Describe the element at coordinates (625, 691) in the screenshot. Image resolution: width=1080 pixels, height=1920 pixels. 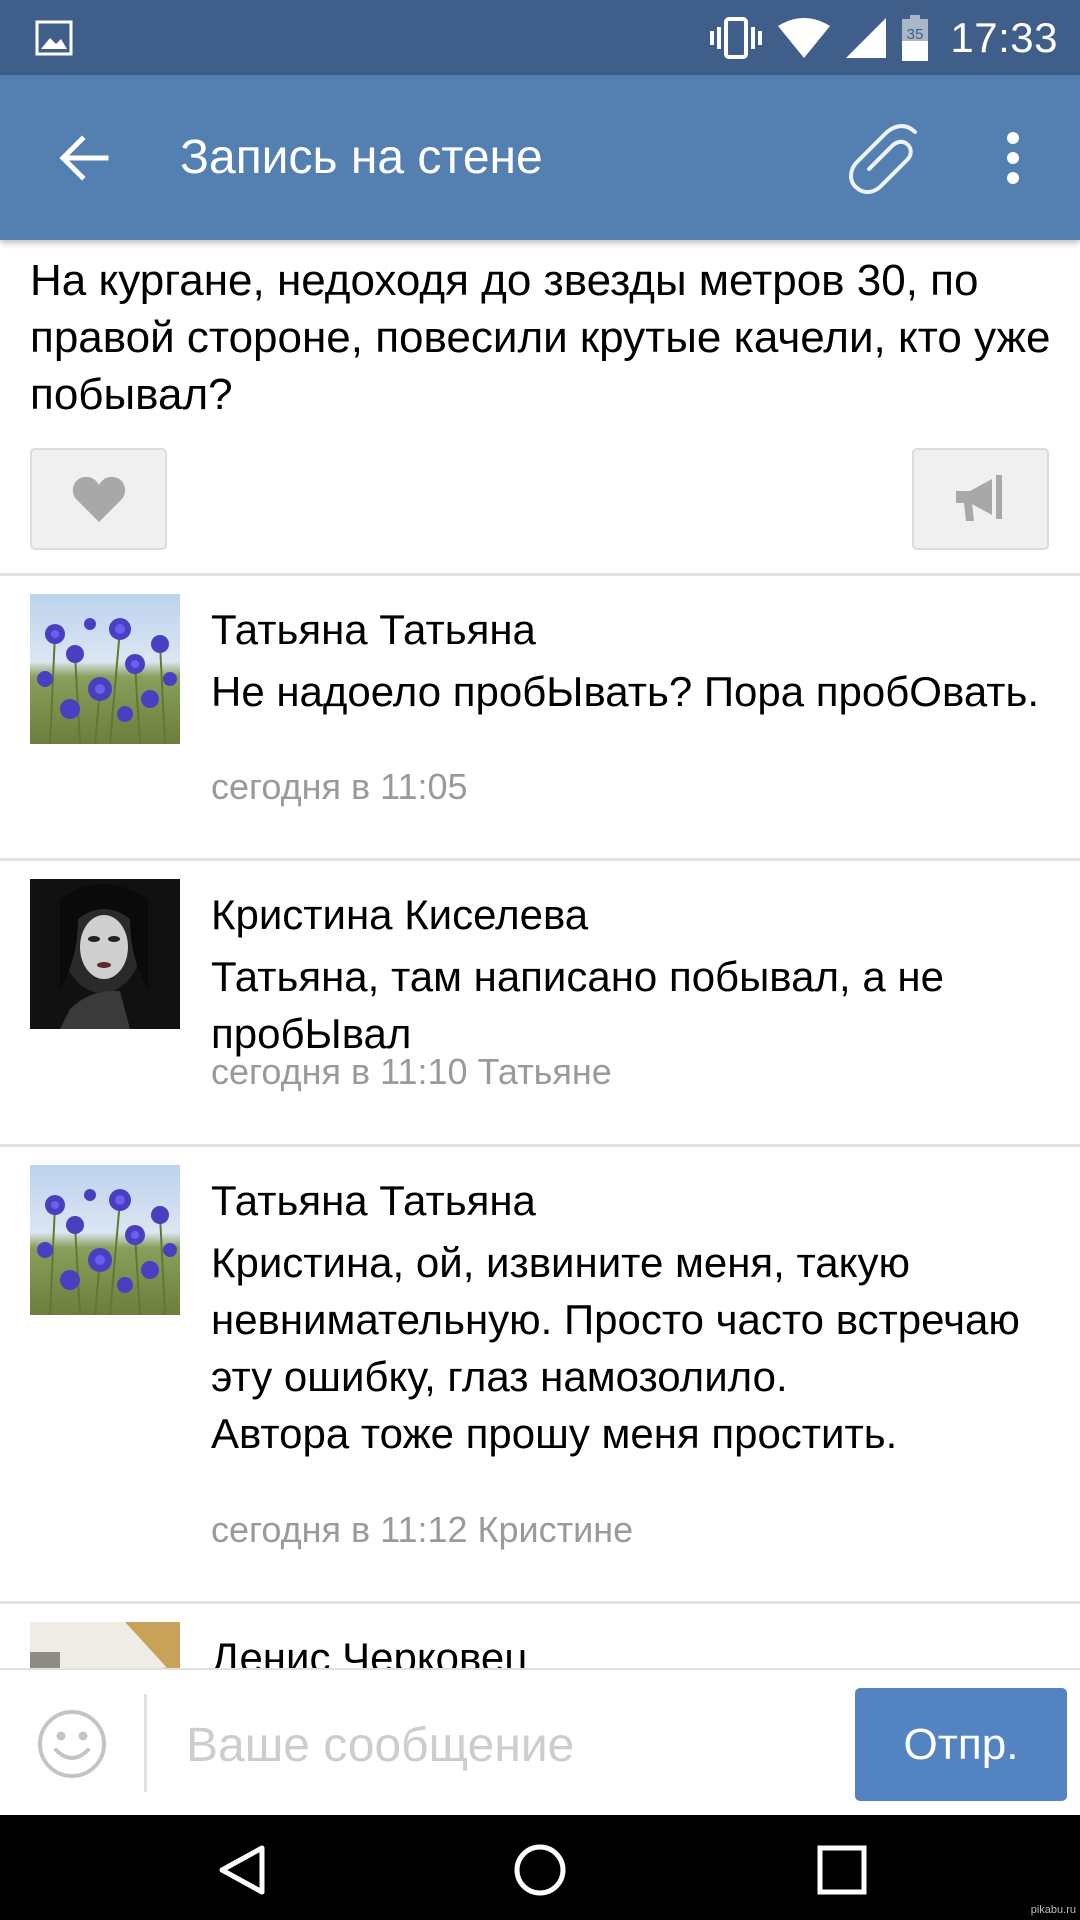
I see `comment-text: Не надоело пробЫвать? Пора пробОвать.` at that location.